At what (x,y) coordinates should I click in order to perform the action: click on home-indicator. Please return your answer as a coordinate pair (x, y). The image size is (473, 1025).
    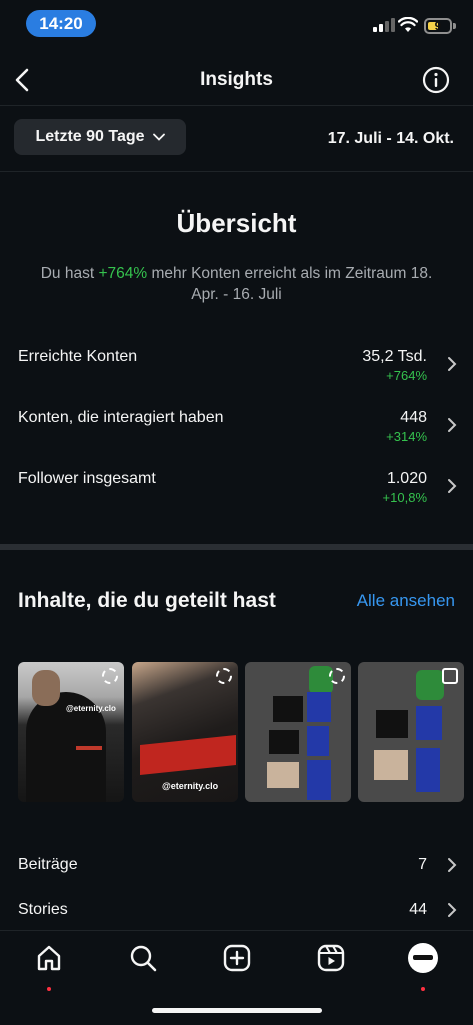
    Looking at the image, I should click on (237, 1010).